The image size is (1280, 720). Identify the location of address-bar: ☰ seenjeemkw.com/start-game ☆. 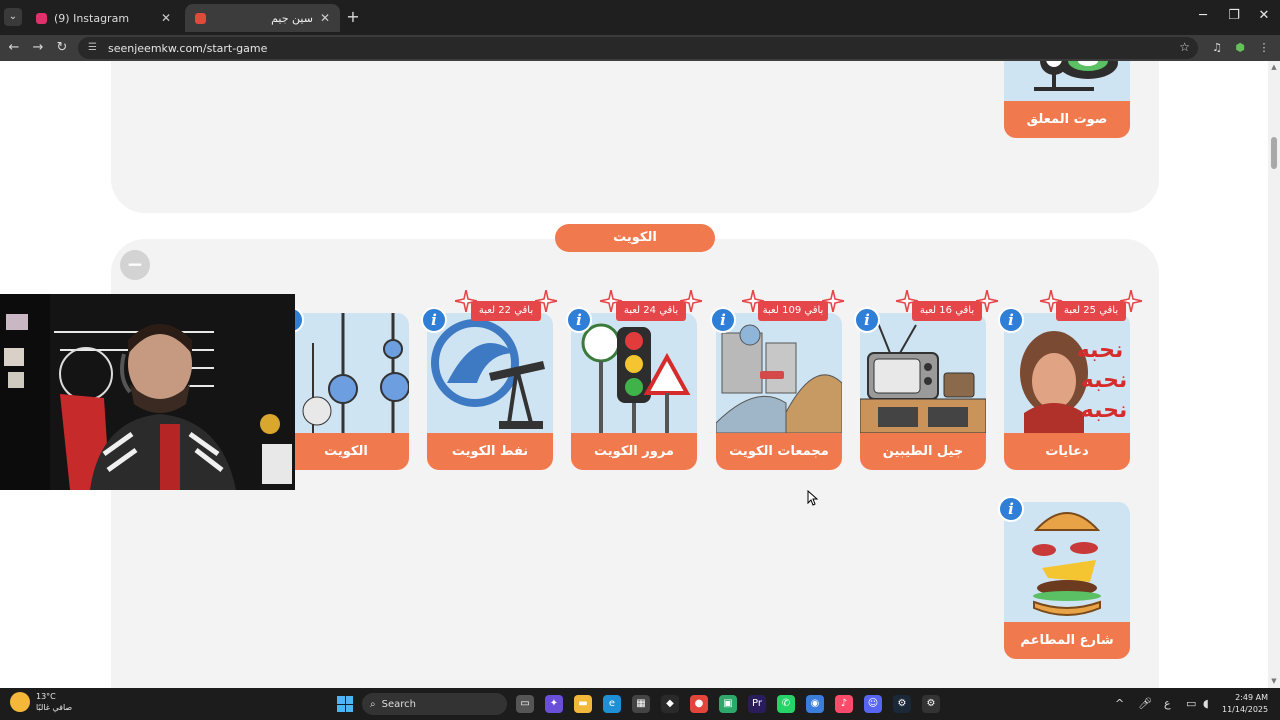
(638, 48).